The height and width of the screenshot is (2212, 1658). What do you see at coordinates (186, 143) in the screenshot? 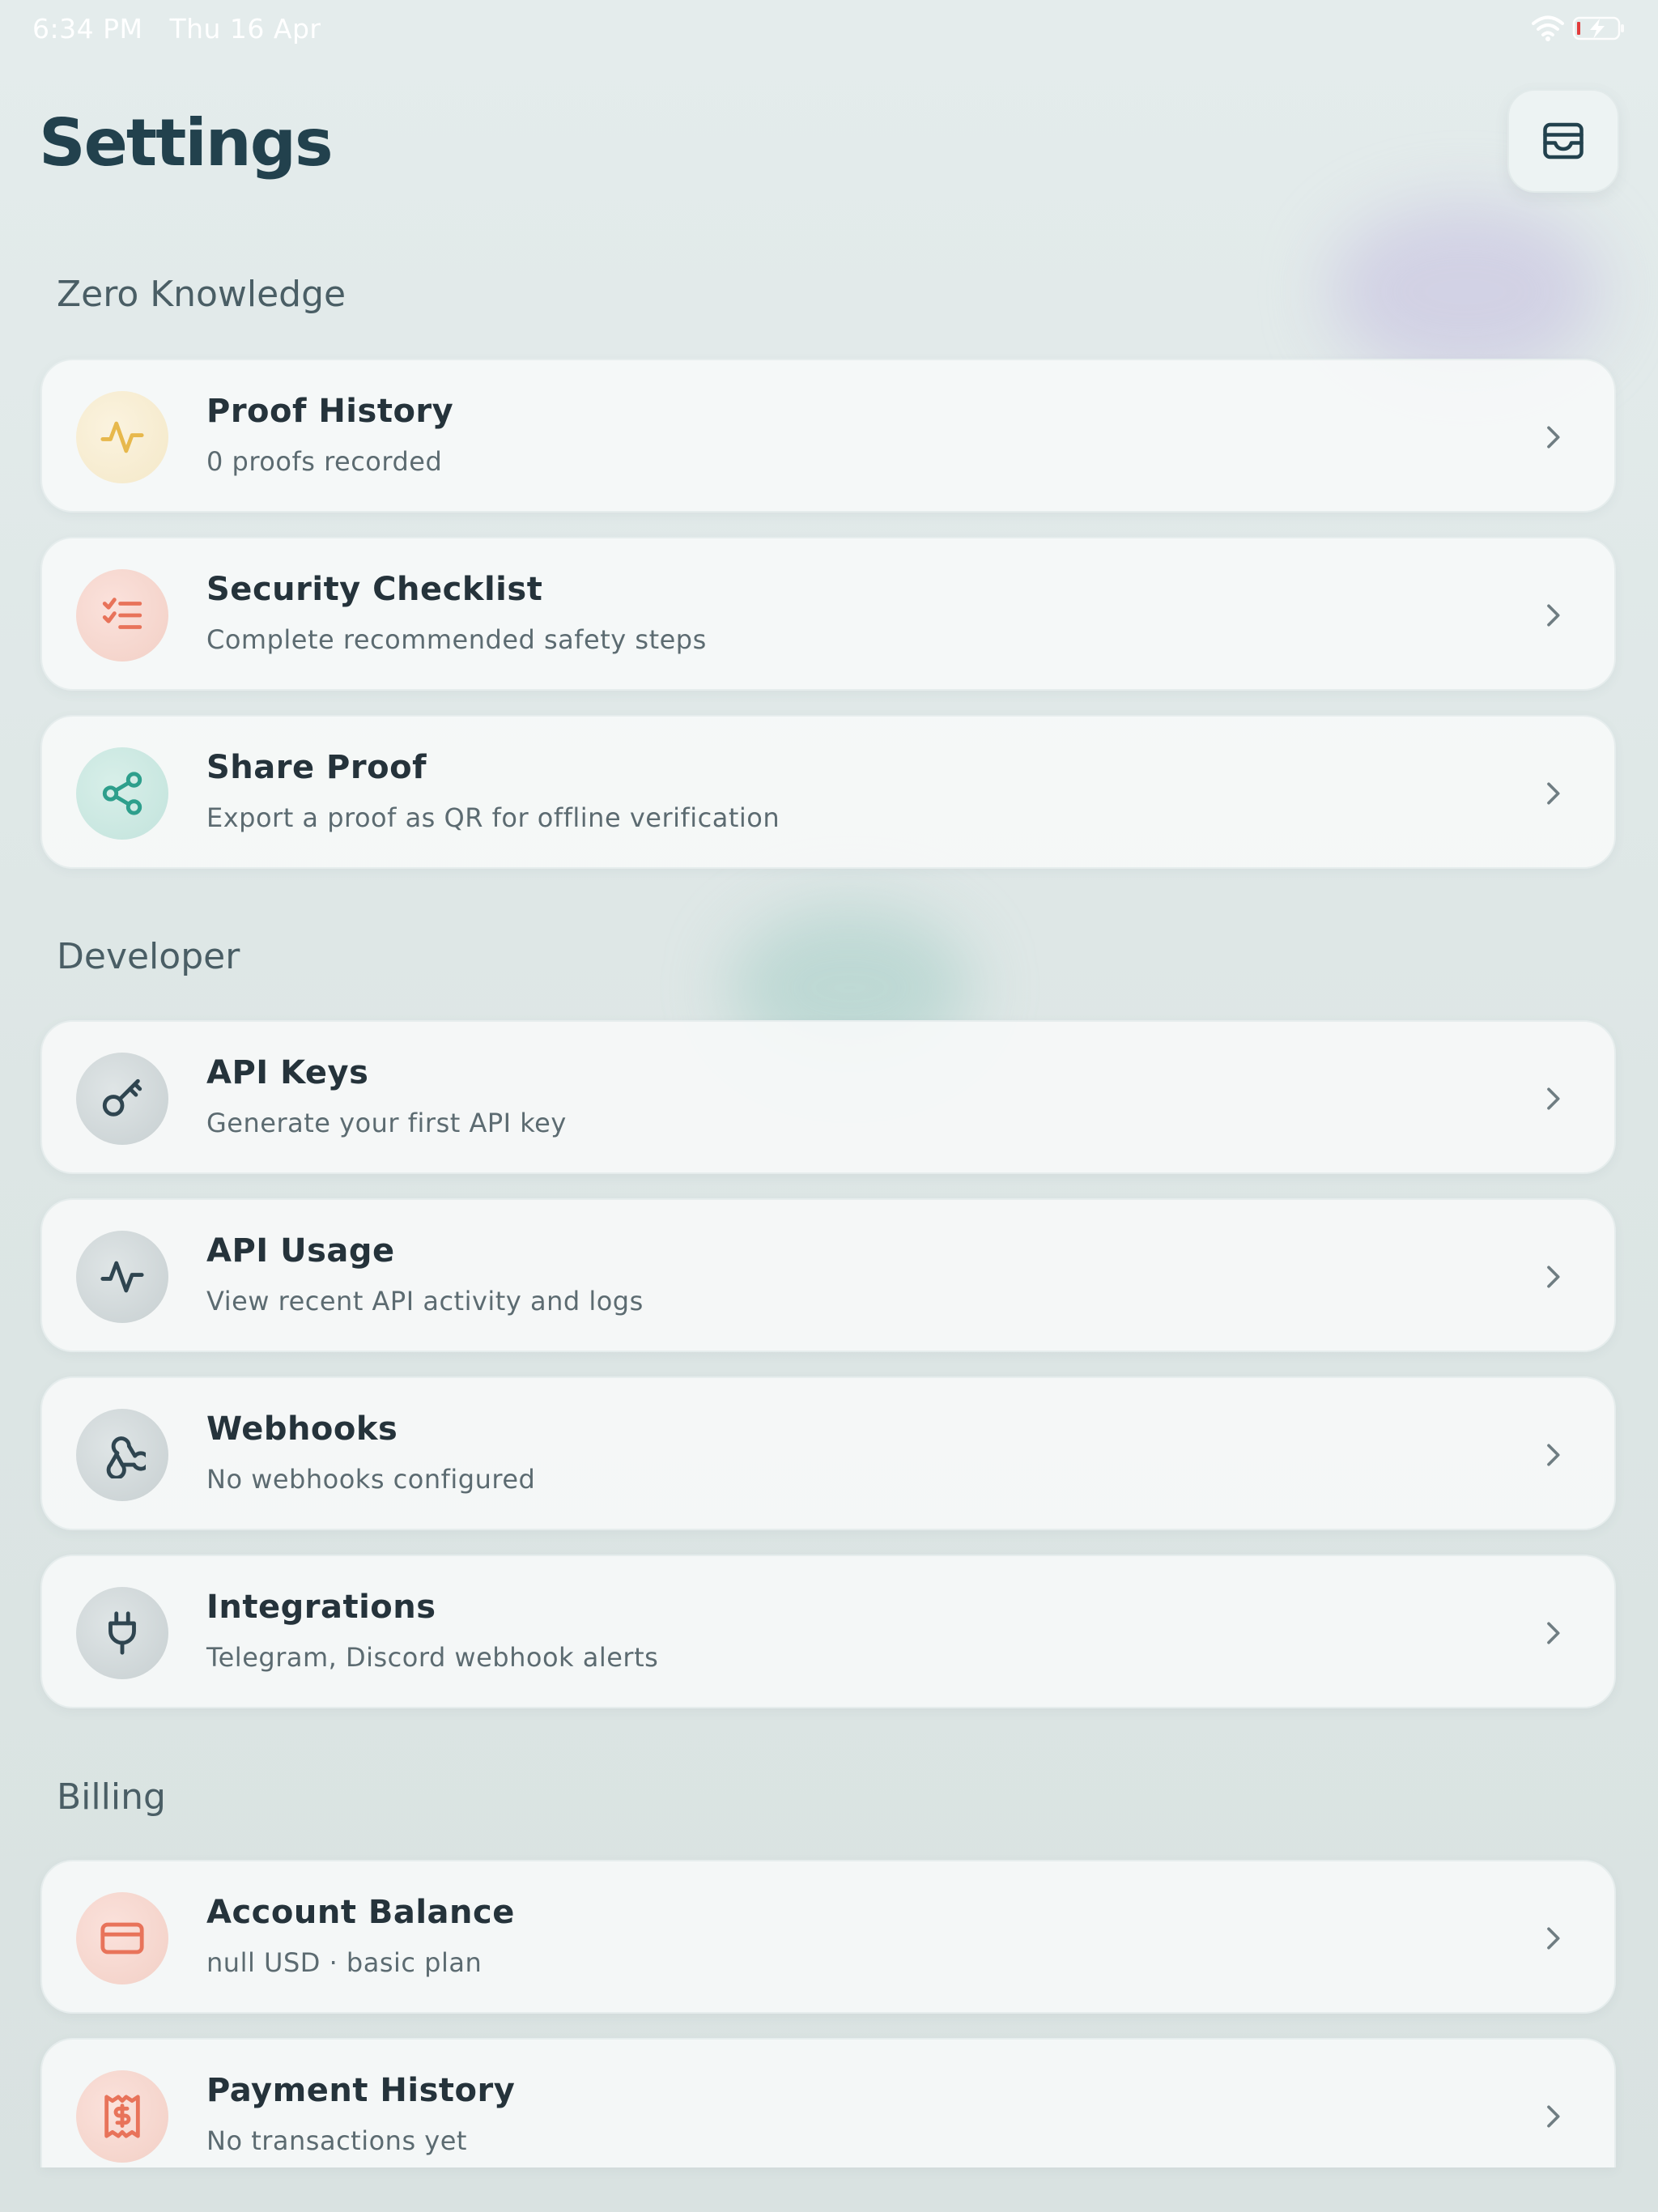
I see `page-title: Settings` at bounding box center [186, 143].